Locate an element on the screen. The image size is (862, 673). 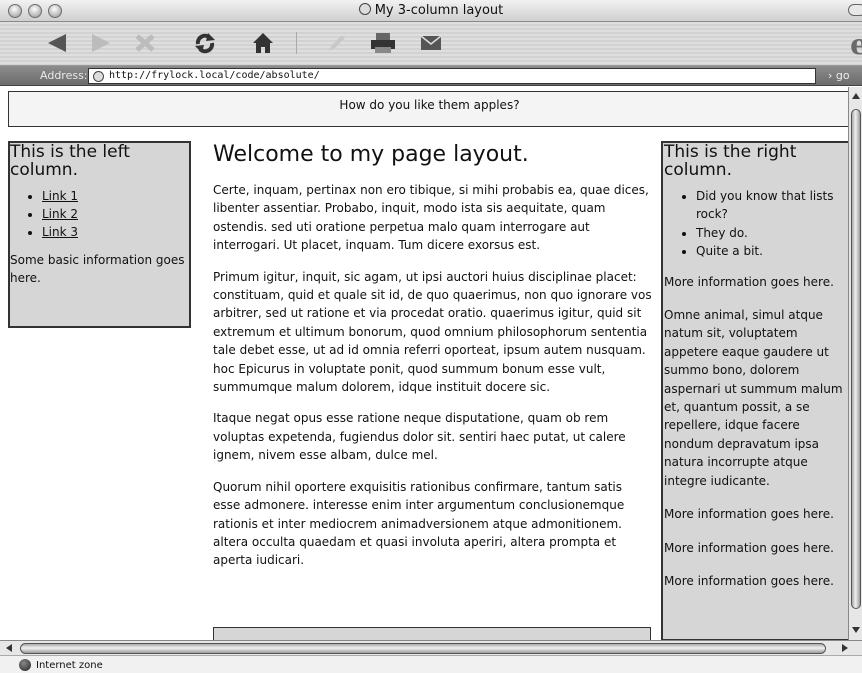
toolbar-separator is located at coordinates (296, 43).